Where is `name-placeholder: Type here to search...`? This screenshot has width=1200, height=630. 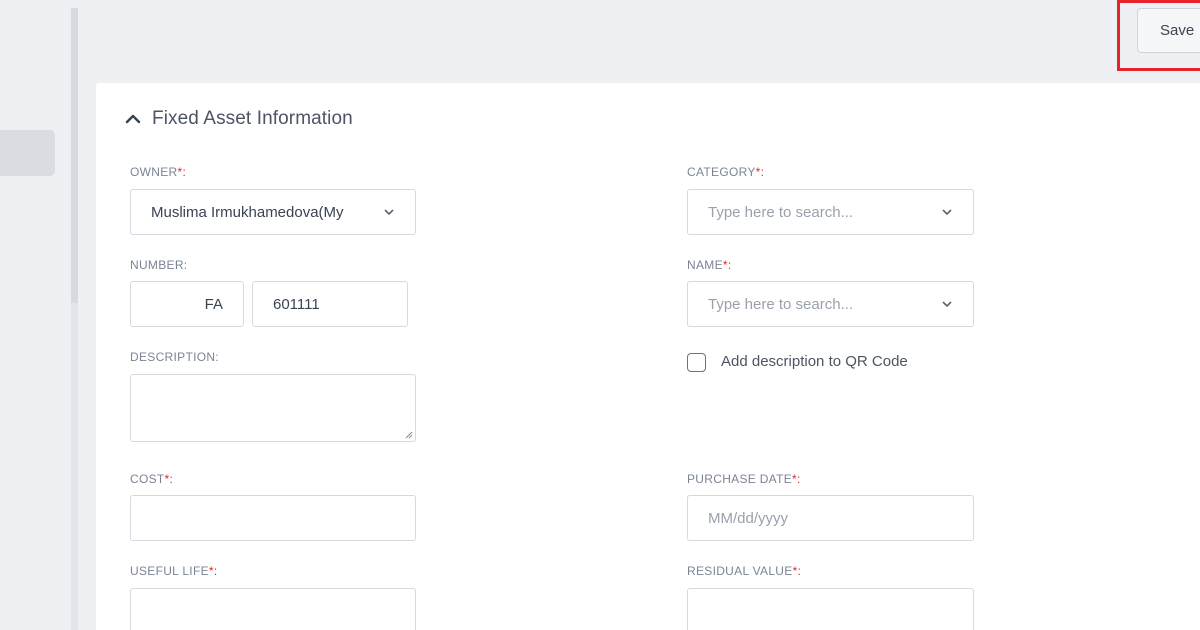 name-placeholder: Type here to search... is located at coordinates (781, 304).